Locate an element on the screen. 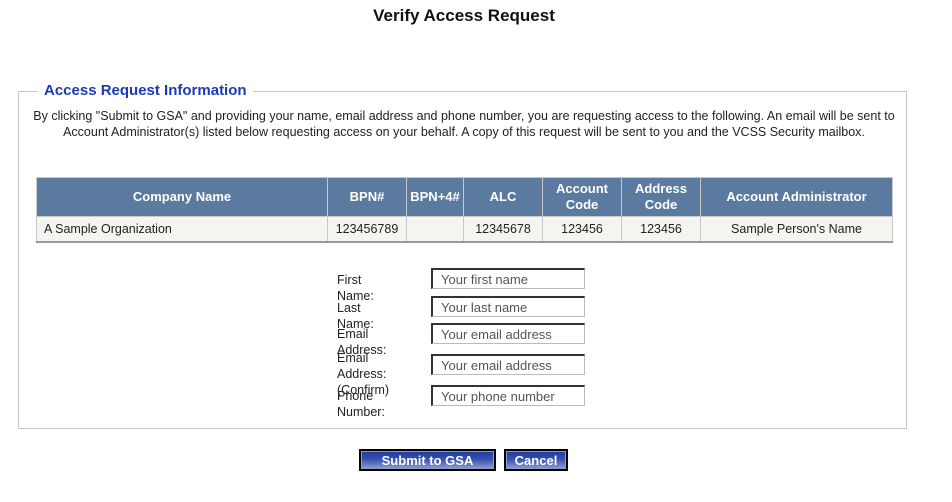 The height and width of the screenshot is (502, 952). cell-account-administrator: Sample Person's Name is located at coordinates (796, 229).